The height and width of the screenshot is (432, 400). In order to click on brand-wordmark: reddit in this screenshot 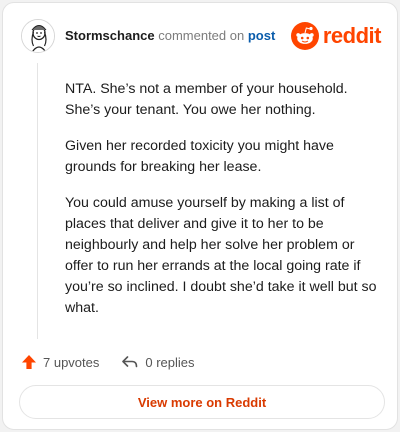, I will do `click(352, 35)`.